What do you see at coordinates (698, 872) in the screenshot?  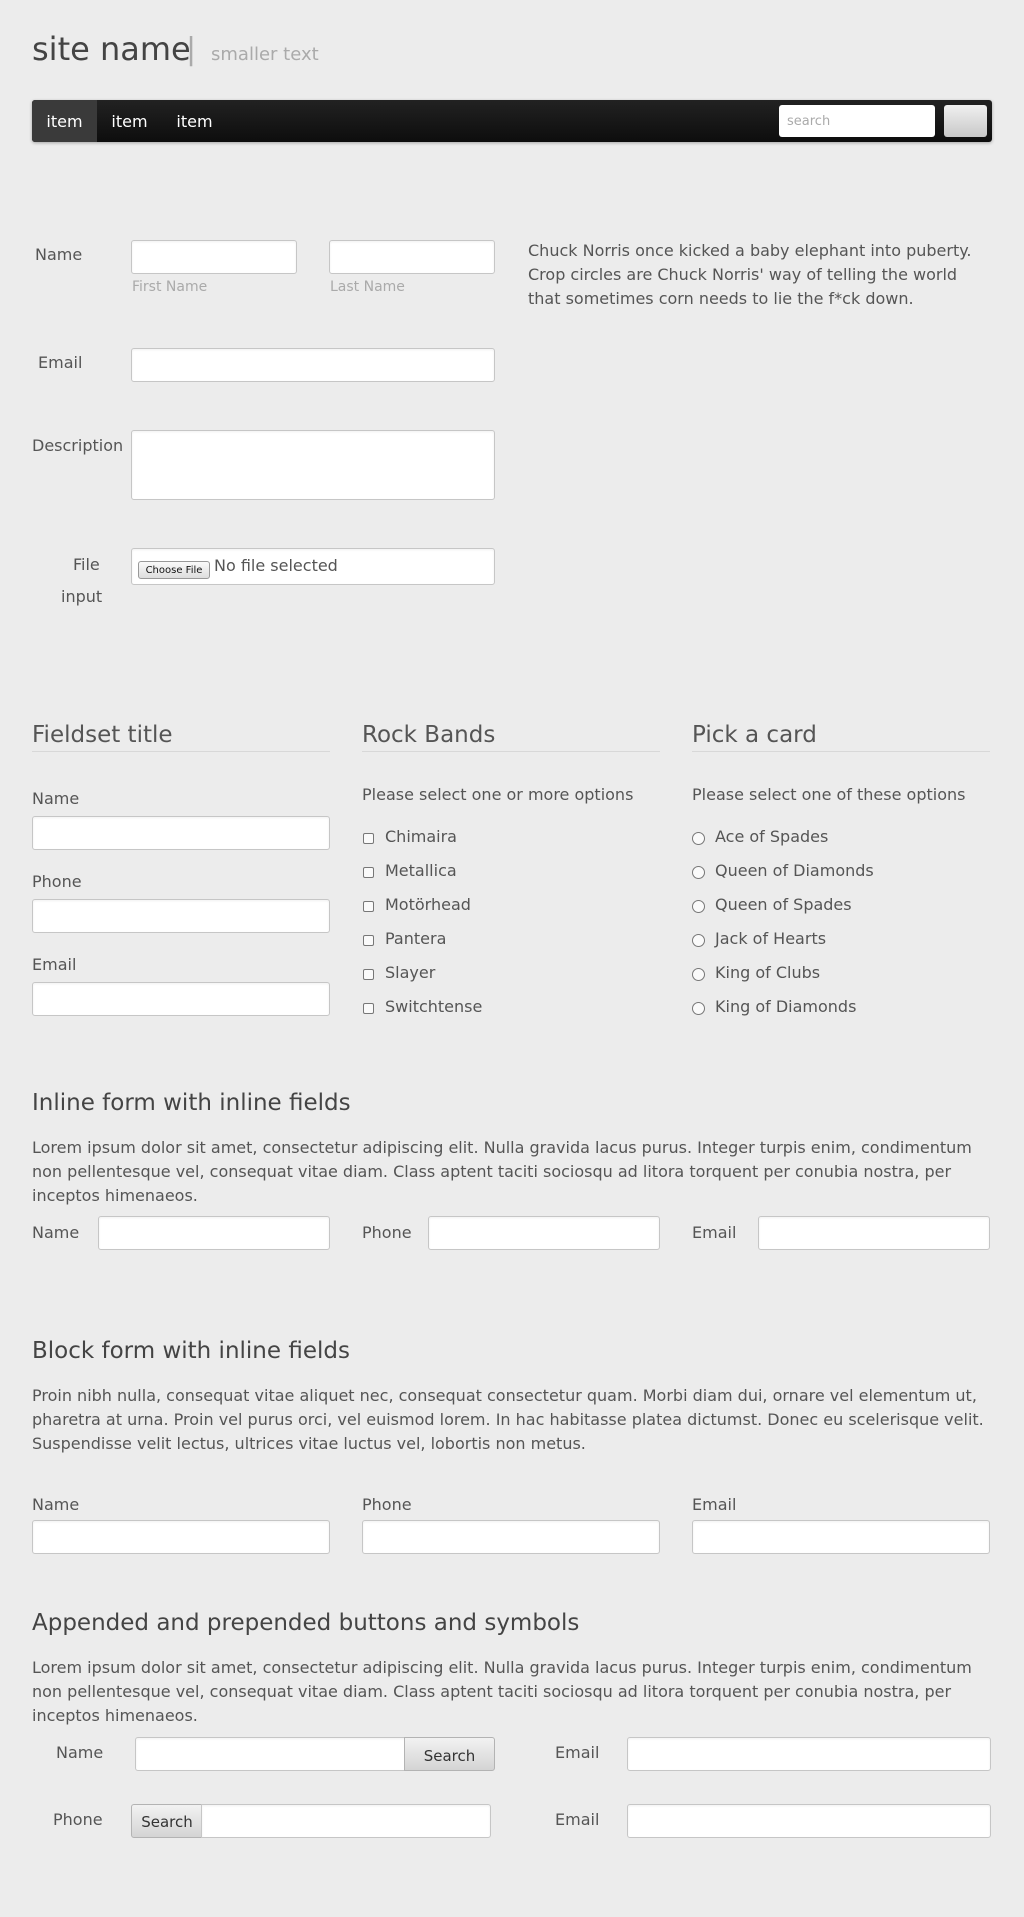 I see `radio-queen-of-diamonds` at bounding box center [698, 872].